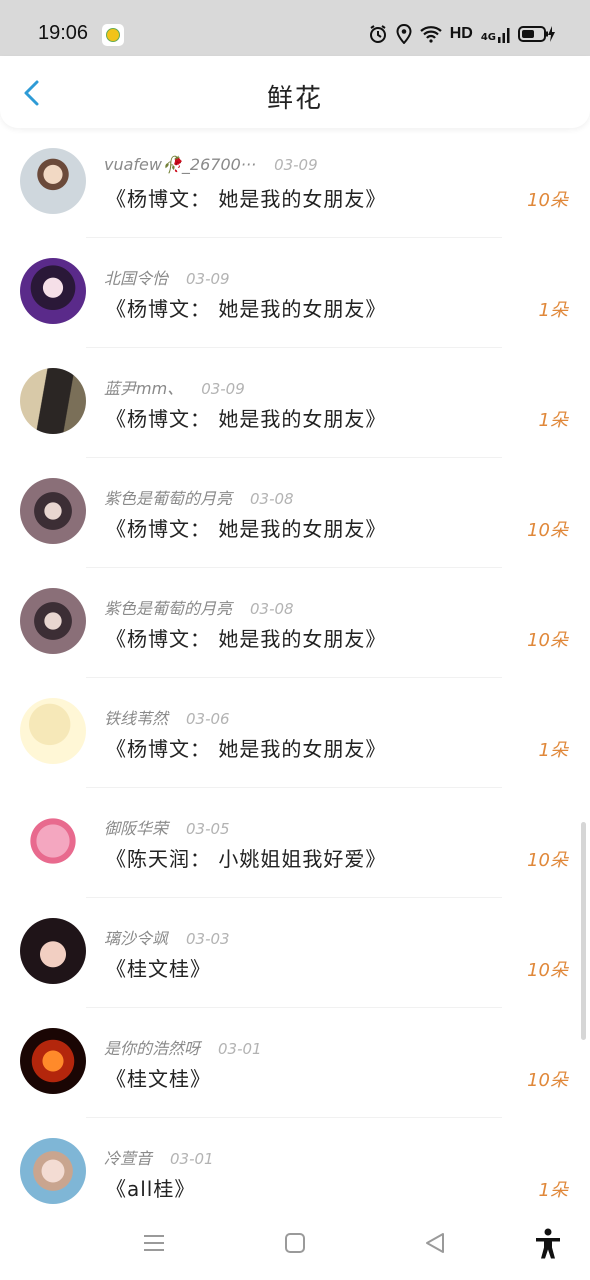  I want to click on user-name: 蓝尹mm、, so click(144, 388).